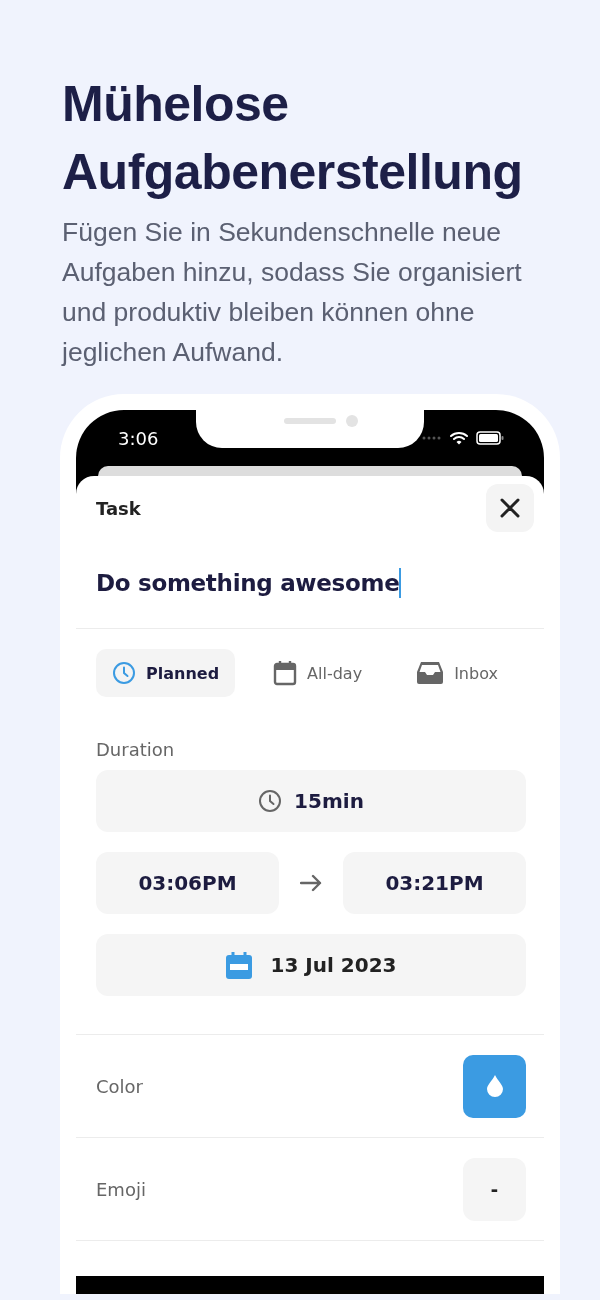 Image resolution: width=600 pixels, height=1300 pixels. What do you see at coordinates (136, 749) in the screenshot?
I see `duration-label: Duration` at bounding box center [136, 749].